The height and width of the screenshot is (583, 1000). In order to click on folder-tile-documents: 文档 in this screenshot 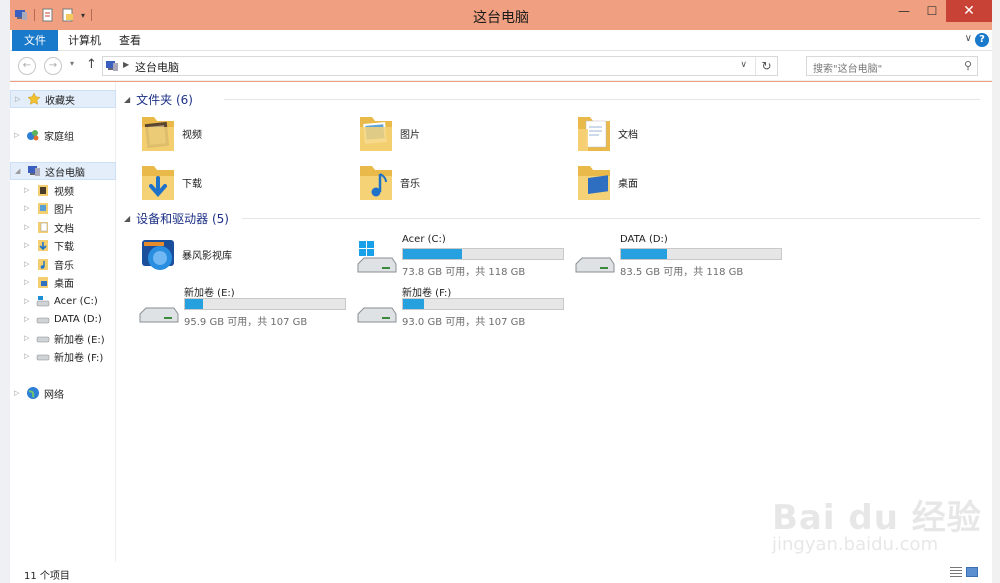, I will do `click(606, 133)`.